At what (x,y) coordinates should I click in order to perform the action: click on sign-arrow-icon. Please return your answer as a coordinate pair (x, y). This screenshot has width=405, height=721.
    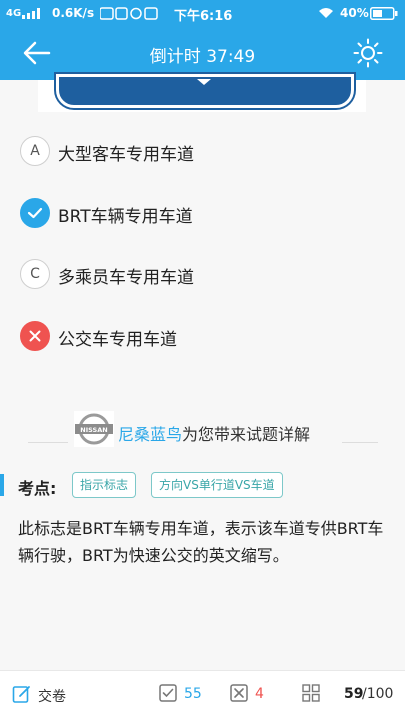
    Looking at the image, I should click on (204, 82).